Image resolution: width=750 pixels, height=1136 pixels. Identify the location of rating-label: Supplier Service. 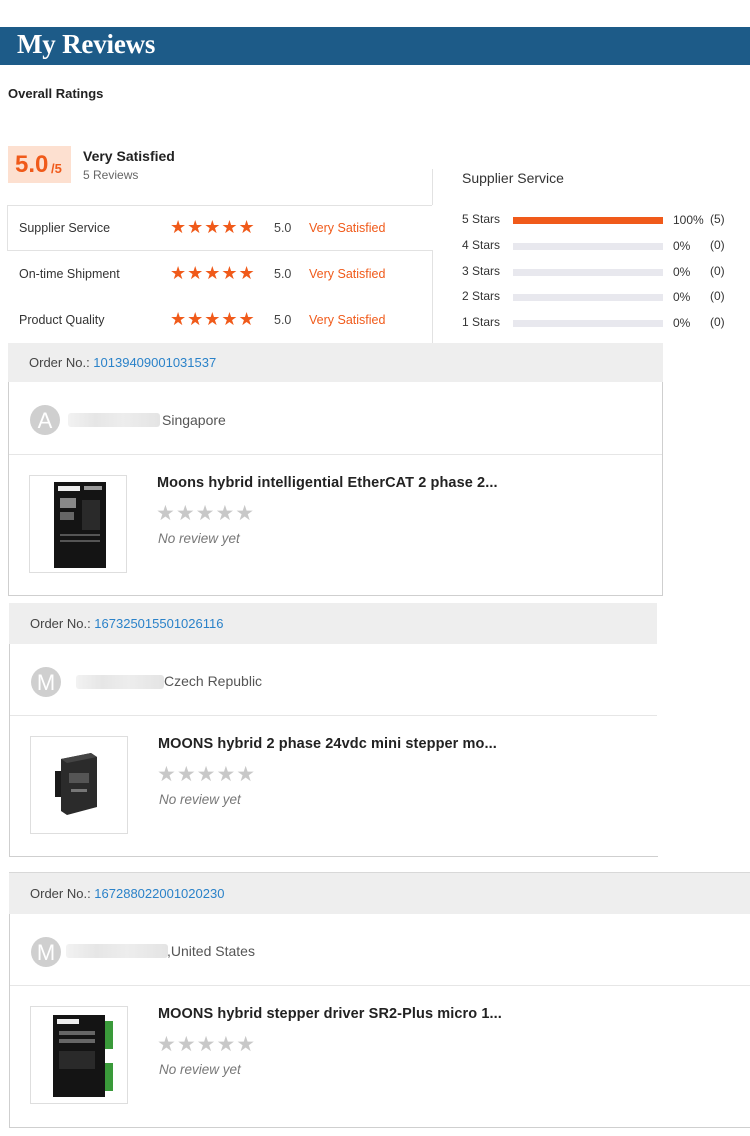
(65, 228).